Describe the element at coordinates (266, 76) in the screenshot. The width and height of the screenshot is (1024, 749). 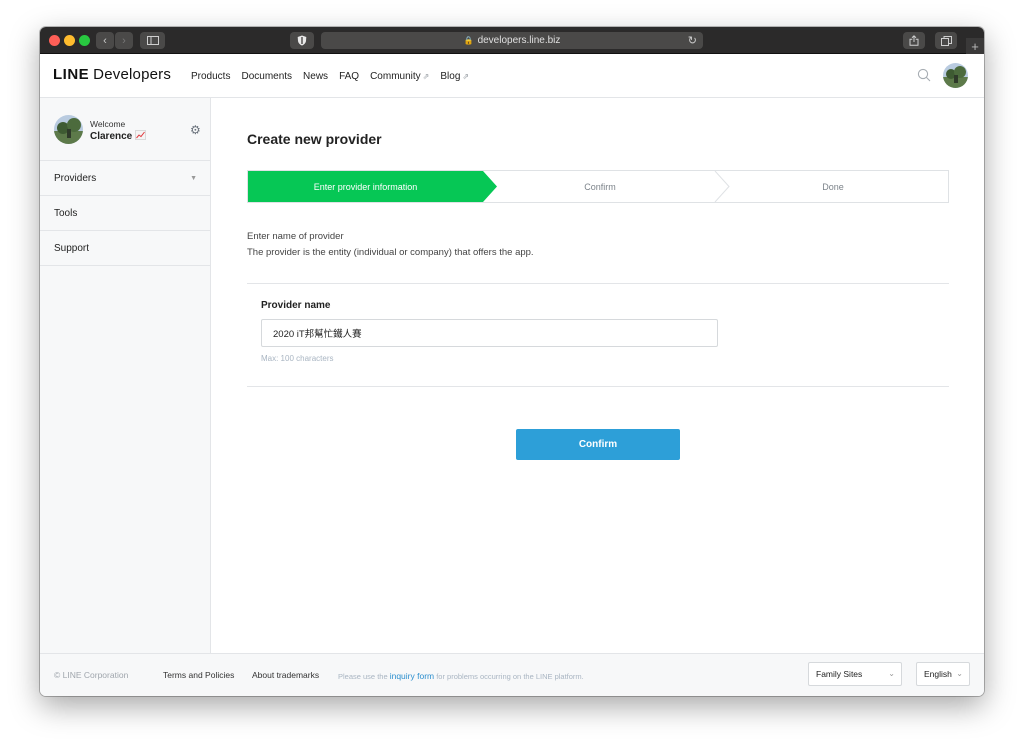
I see `nav-documents: Documents` at that location.